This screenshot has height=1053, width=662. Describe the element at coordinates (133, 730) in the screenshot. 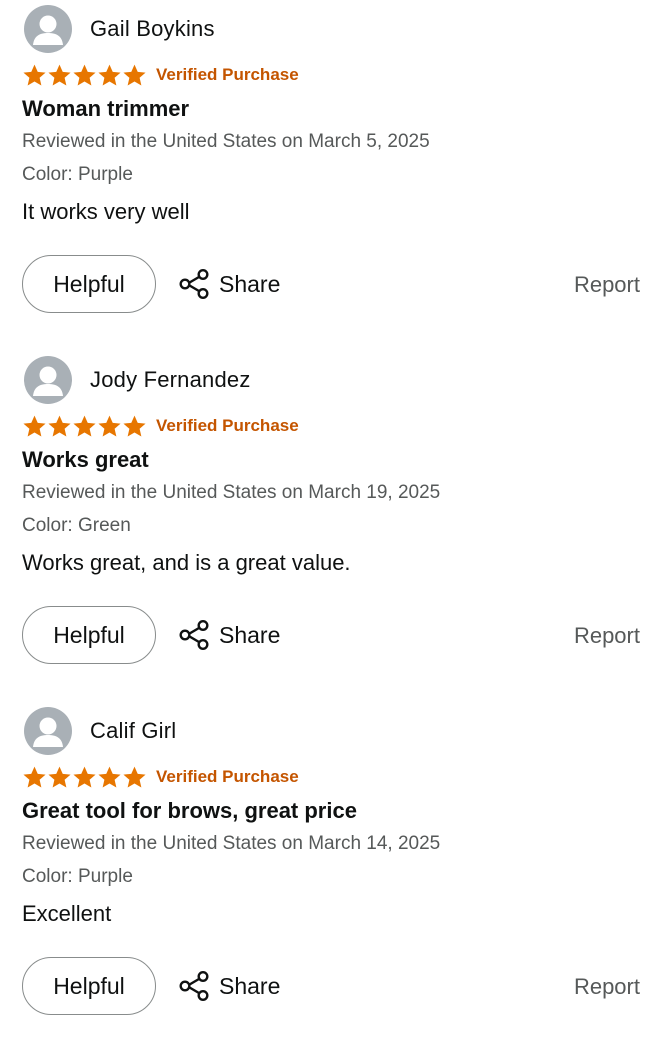

I see `reviewer-name: Calif Girl` at that location.